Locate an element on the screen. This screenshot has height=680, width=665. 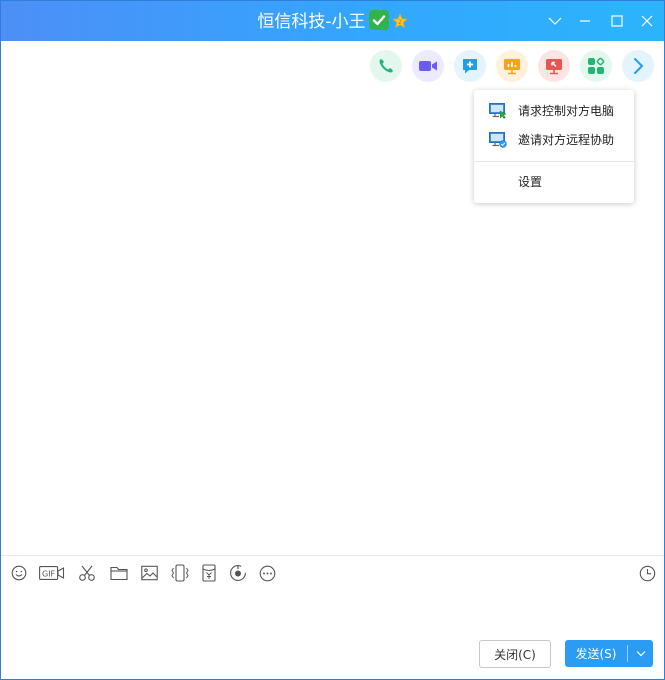
presentation-icon is located at coordinates (512, 67).